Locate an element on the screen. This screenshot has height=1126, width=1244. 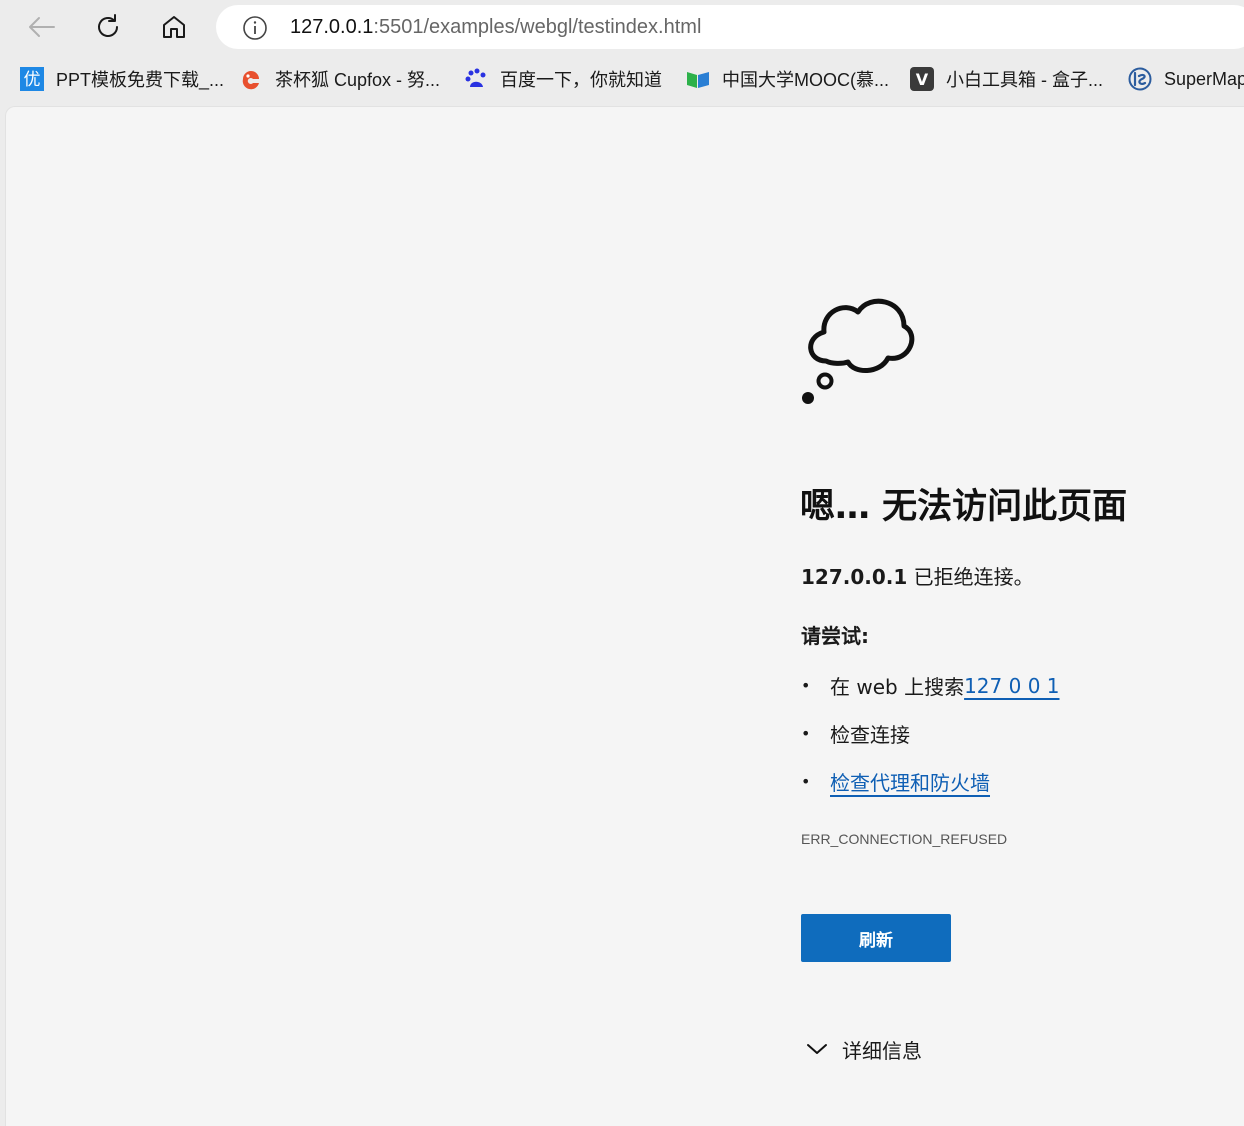
details-toggle: 详细信息 is located at coordinates (864, 1049).